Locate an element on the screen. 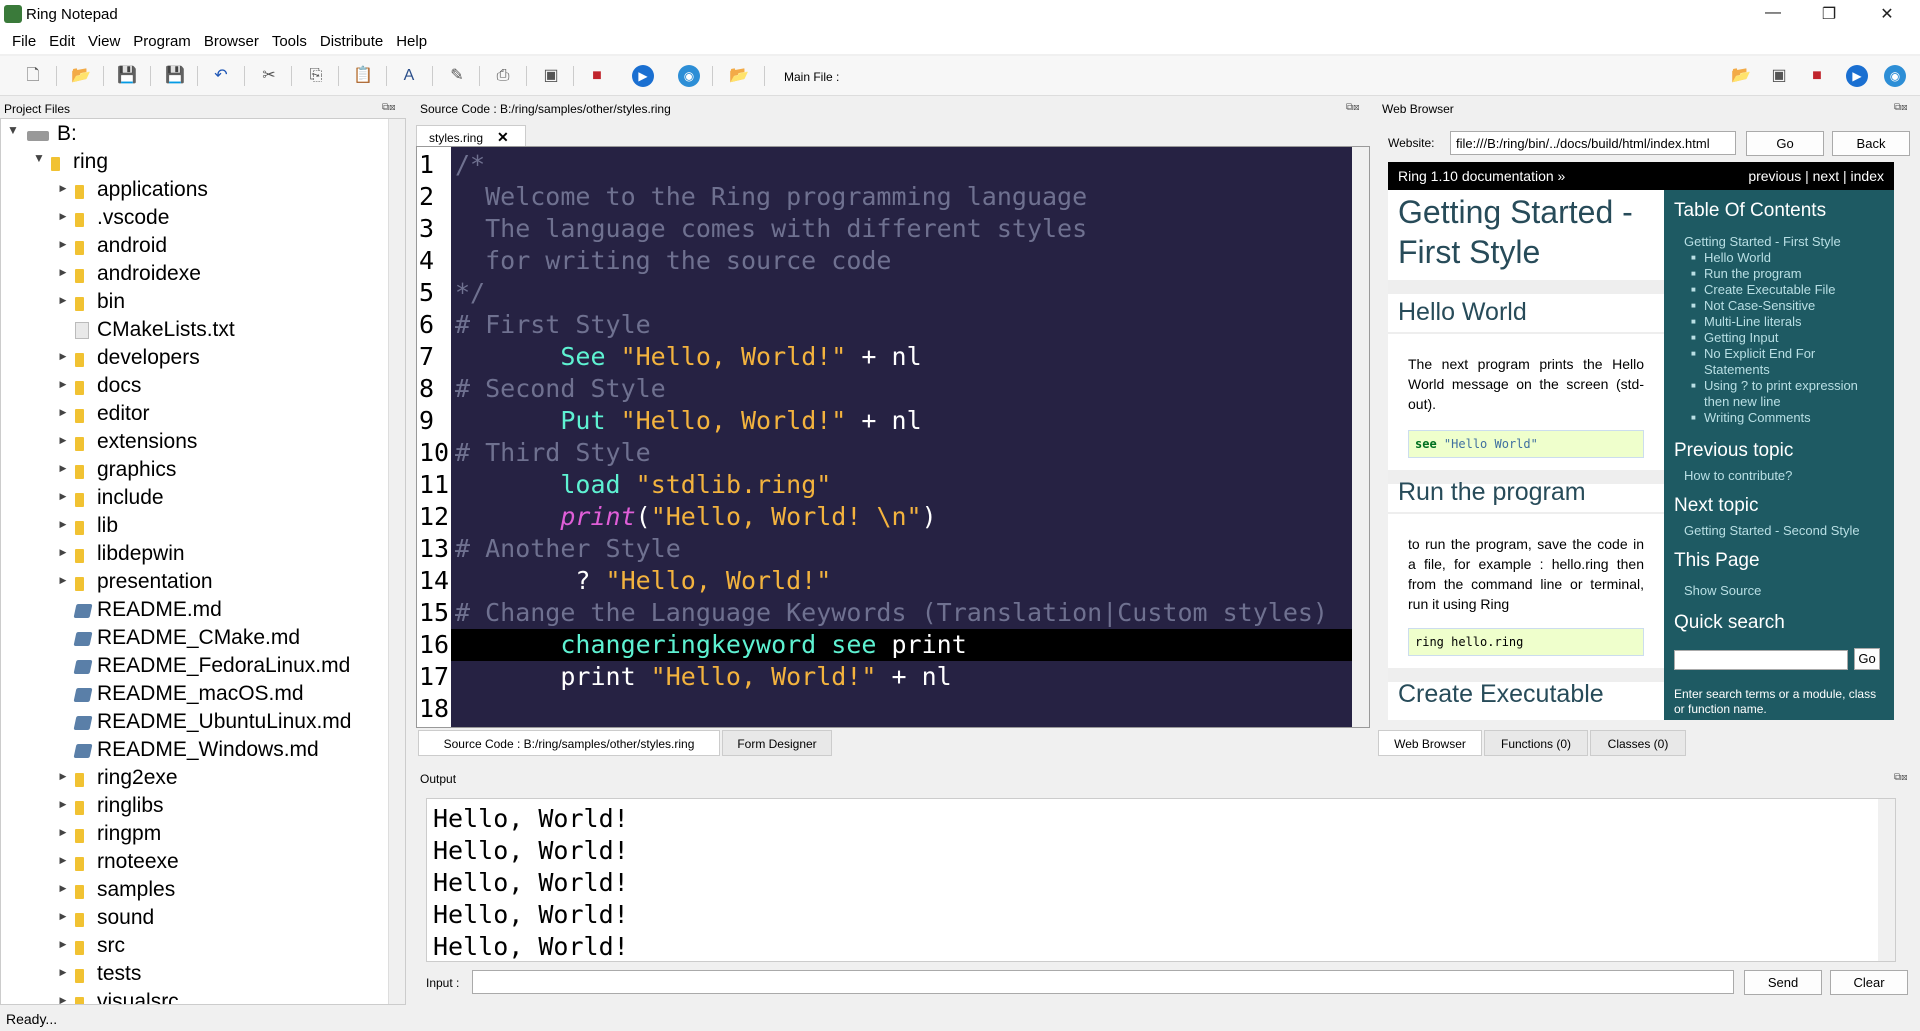 The height and width of the screenshot is (1031, 1920). browser-scrollbar is located at coordinates (1902, 441).